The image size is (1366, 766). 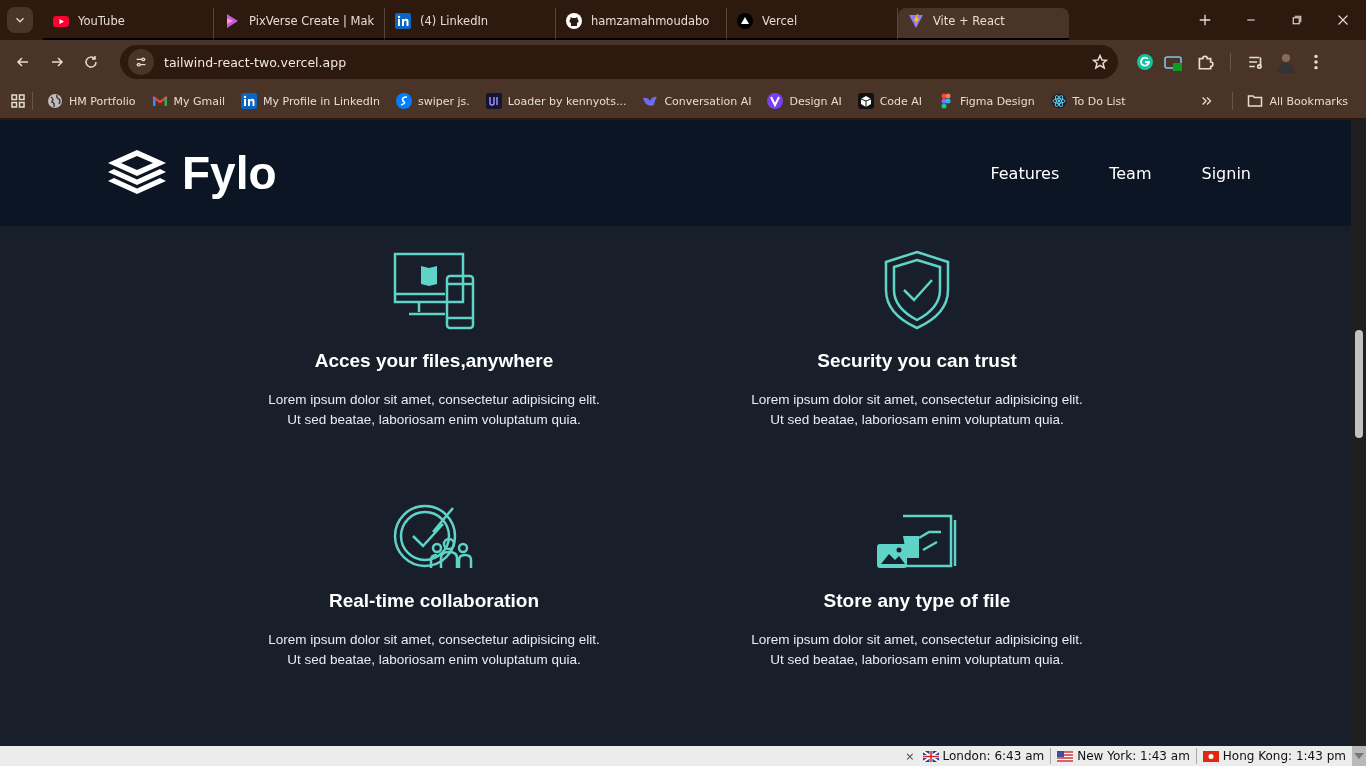 What do you see at coordinates (1205, 62) in the screenshot?
I see `puzzle-icon` at bounding box center [1205, 62].